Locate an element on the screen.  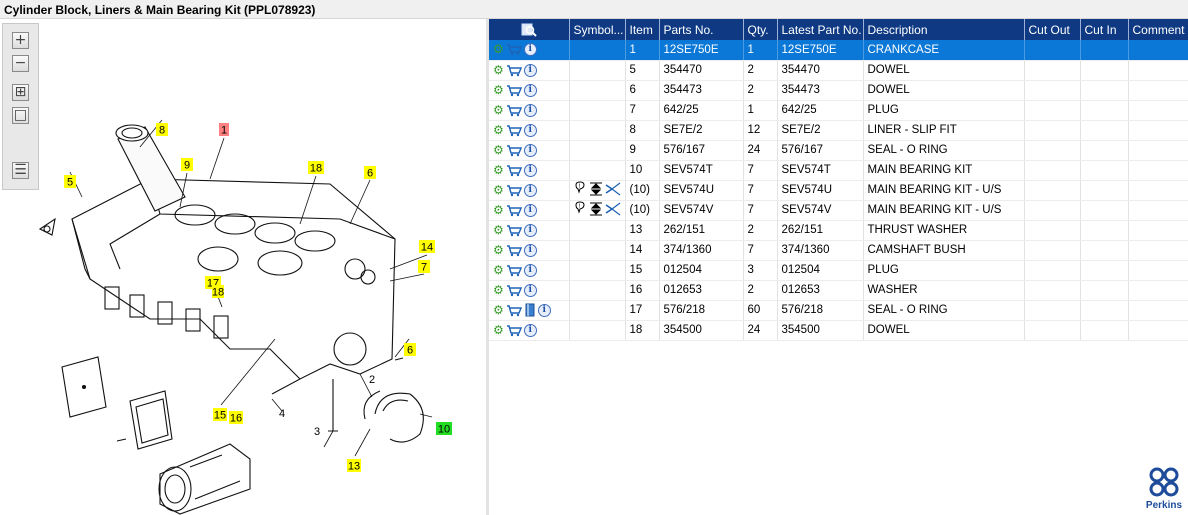
callout-label: 15 is located at coordinates (220, 416).